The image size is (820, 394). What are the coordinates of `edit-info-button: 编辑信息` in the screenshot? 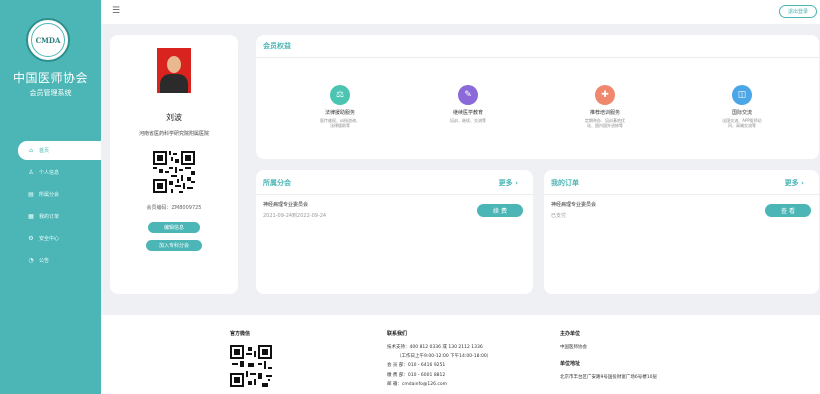 It's located at (174, 227).